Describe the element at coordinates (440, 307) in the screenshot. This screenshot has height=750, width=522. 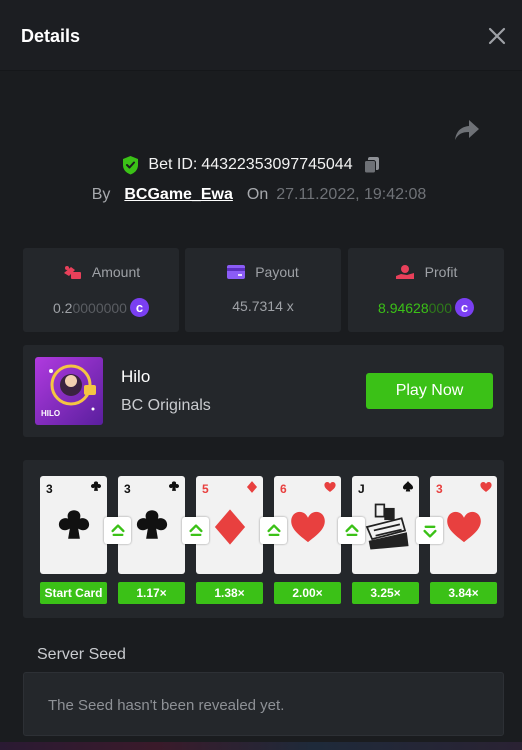
I see `profit-value-dim: 000` at that location.